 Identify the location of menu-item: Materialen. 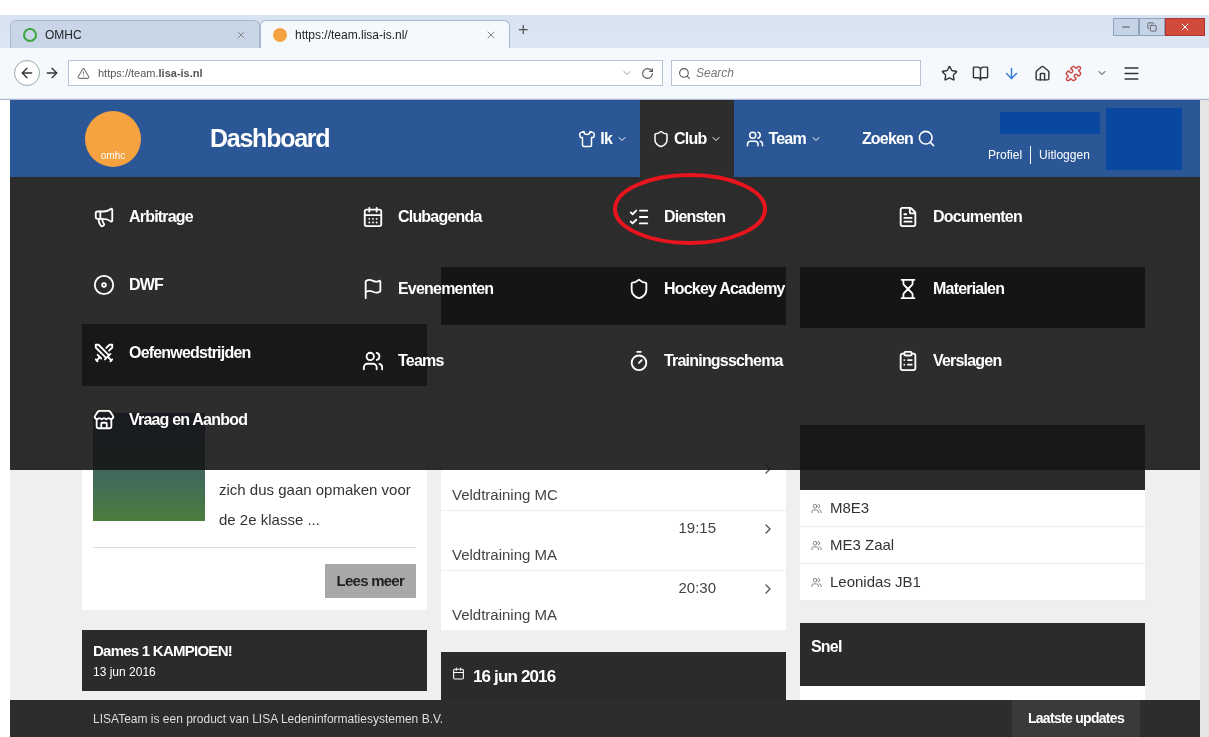
(951, 289).